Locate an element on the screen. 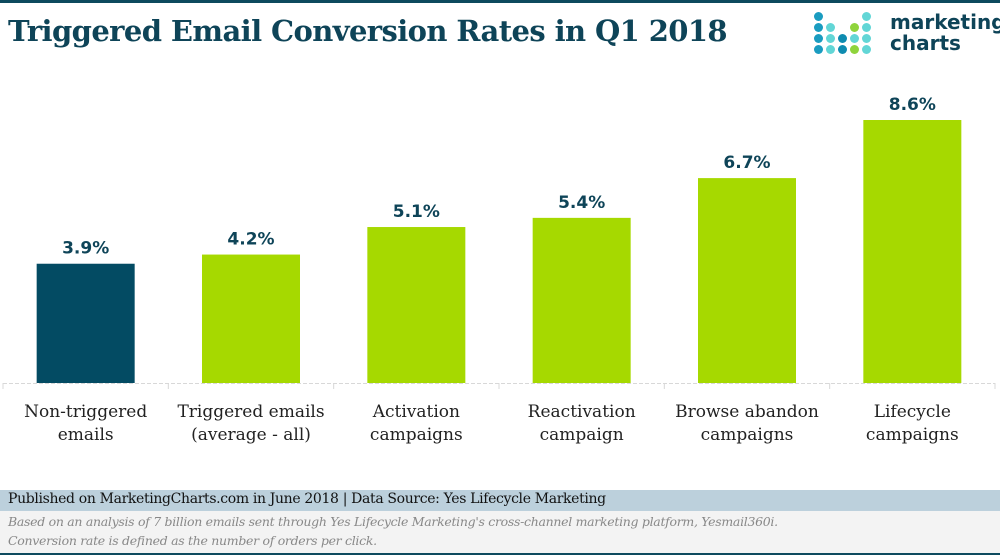  value-label-0: 3.9% is located at coordinates (85, 249).